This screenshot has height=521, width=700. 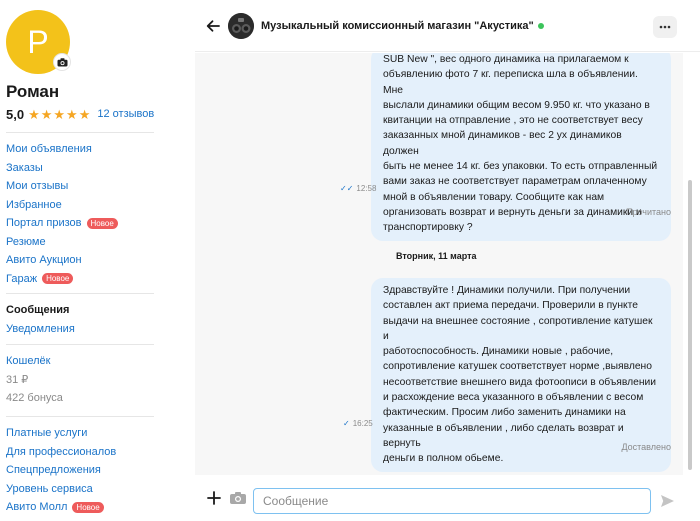 I want to click on user-name: Роман, so click(x=33, y=91).